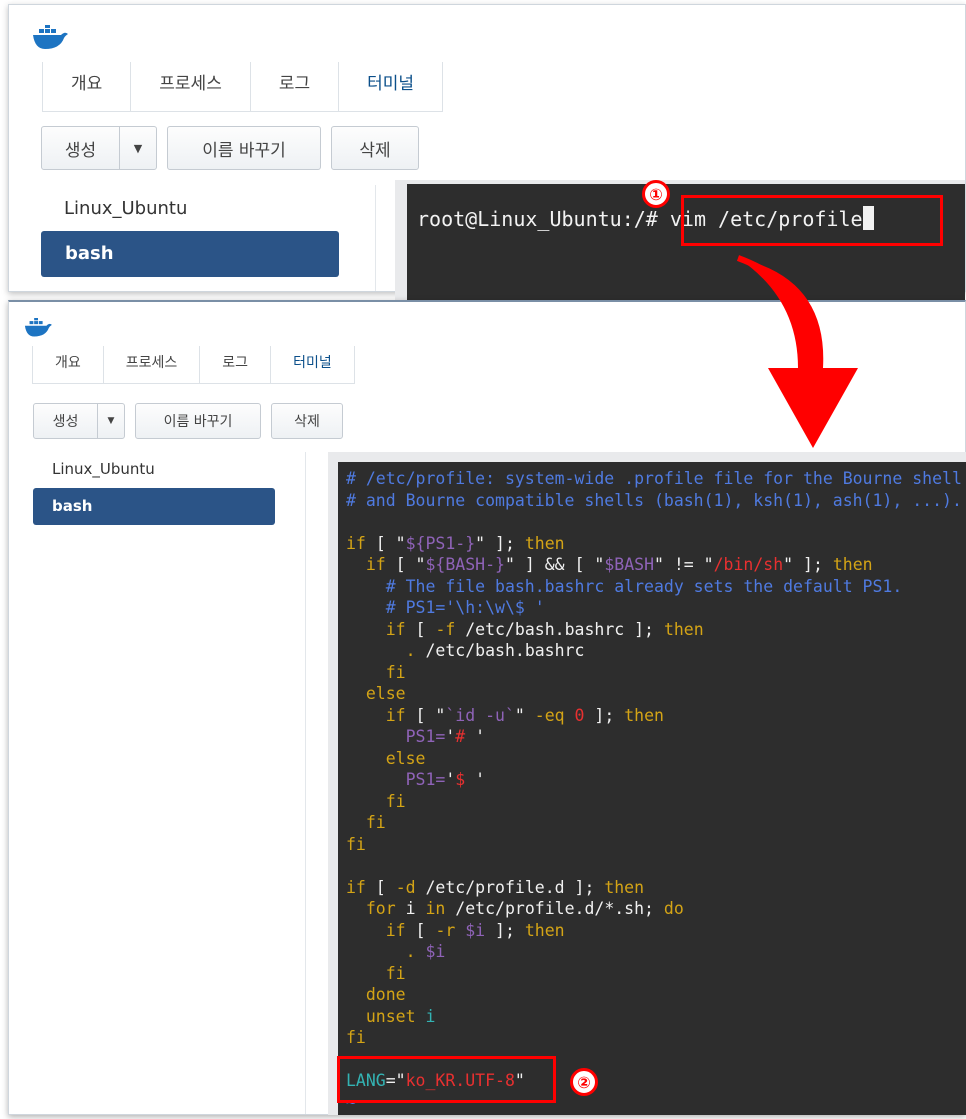  I want to click on code-line: for i in /etc/profile.d/*.sh; do, so click(656, 909).